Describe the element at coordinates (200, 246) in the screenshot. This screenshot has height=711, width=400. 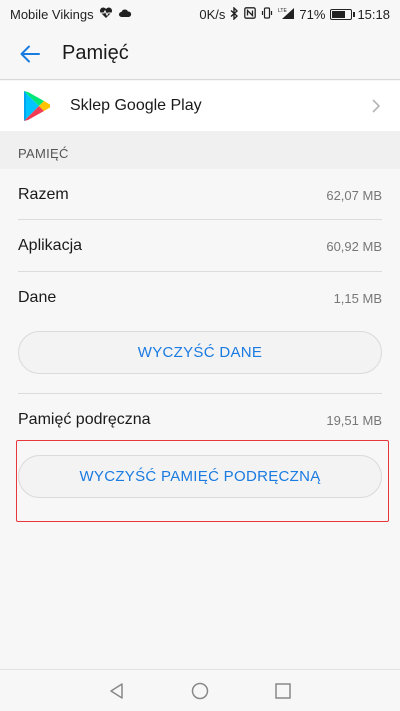
I see `storage-row-app: Aplikacja 60,92 MB` at that location.